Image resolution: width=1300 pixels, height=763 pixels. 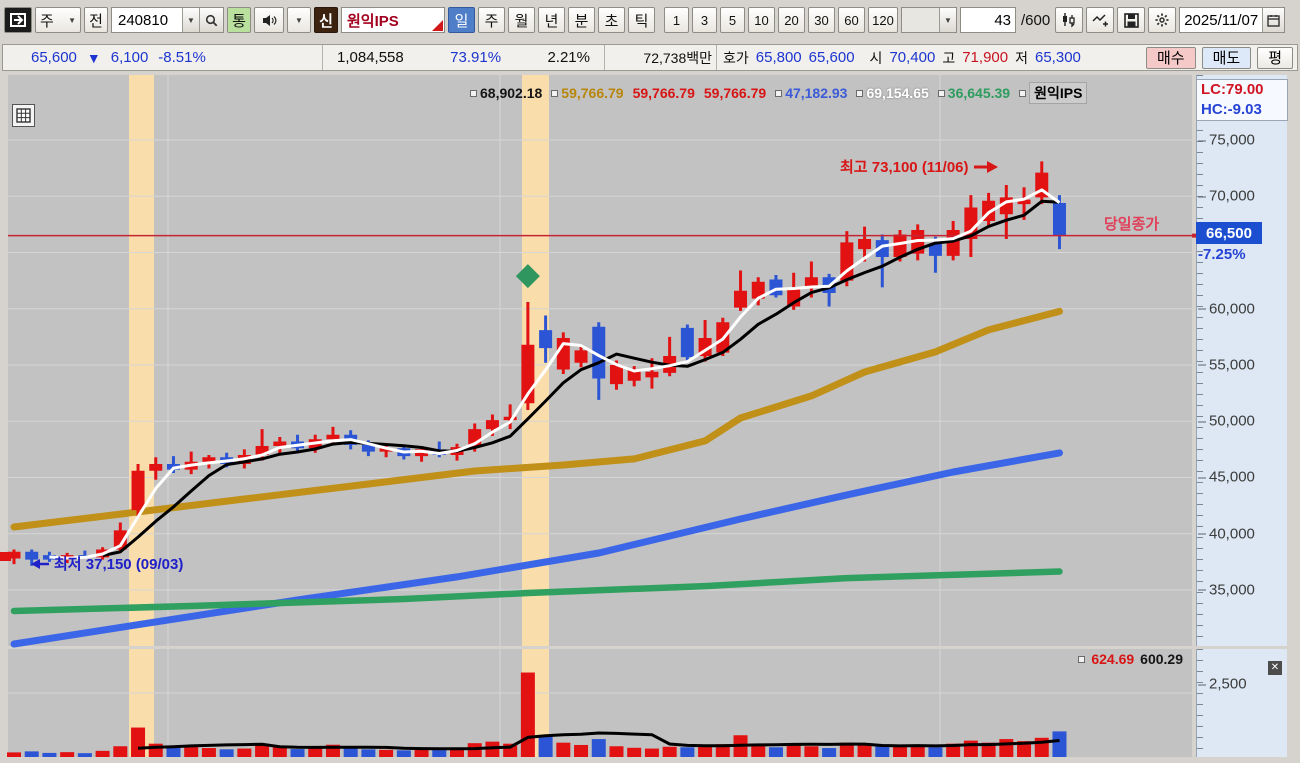 I want to click on price-axis-label: 55,000, so click(x=1226, y=365).